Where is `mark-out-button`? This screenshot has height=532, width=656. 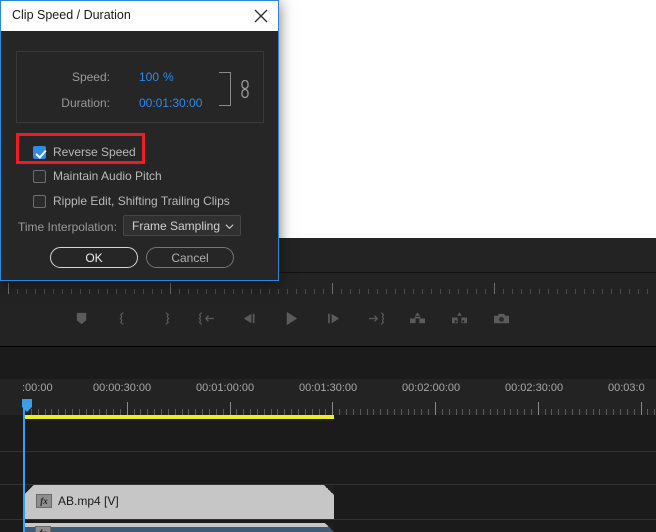
mark-out-button is located at coordinates (165, 320).